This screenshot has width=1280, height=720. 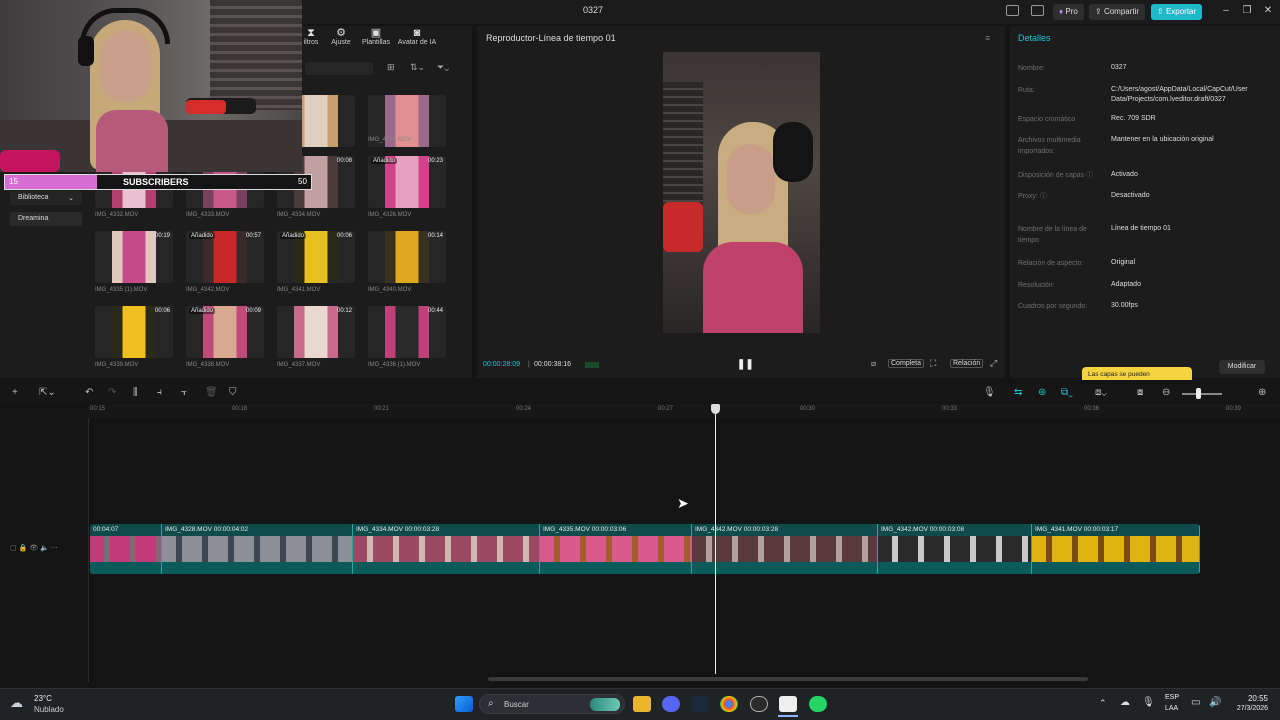 I want to click on media-thumbnail: 00:06, so click(x=134, y=332).